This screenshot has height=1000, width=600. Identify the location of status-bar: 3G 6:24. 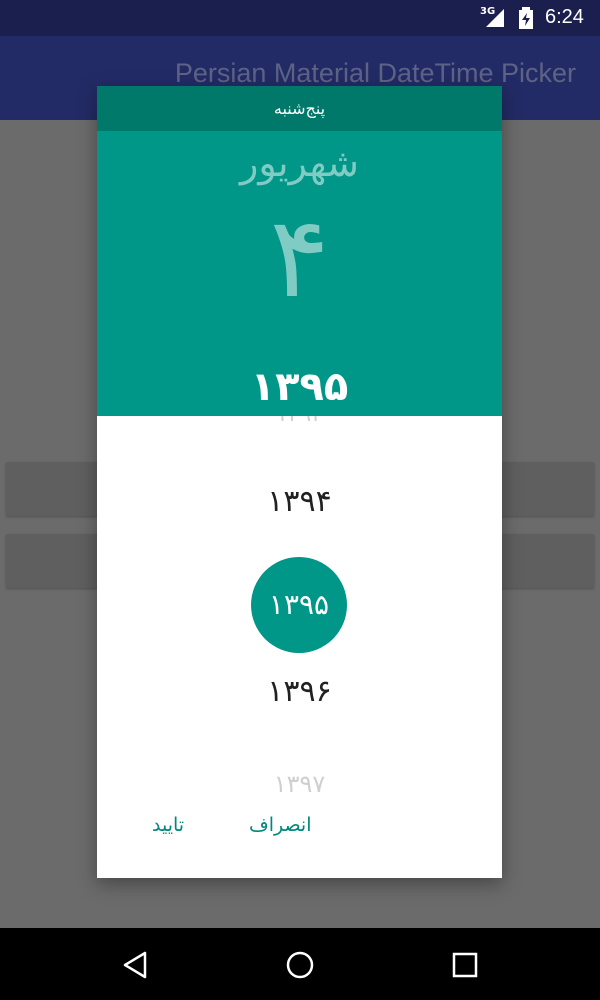
(300, 18).